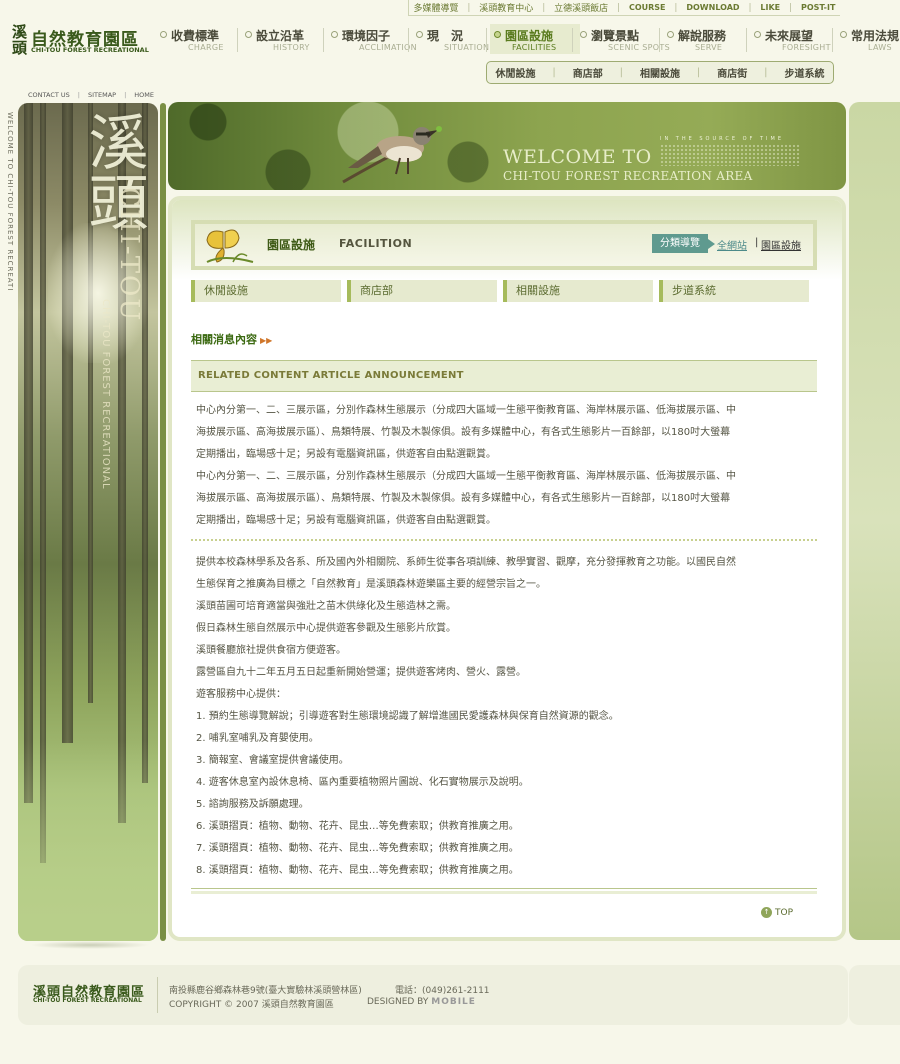 The height and width of the screenshot is (1064, 900). What do you see at coordinates (224, 339) in the screenshot?
I see `section-title-text: 相關消息內容` at bounding box center [224, 339].